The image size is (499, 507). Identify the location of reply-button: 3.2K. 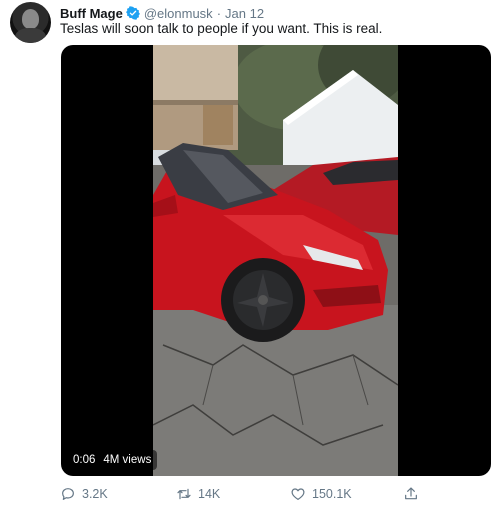
(84, 494).